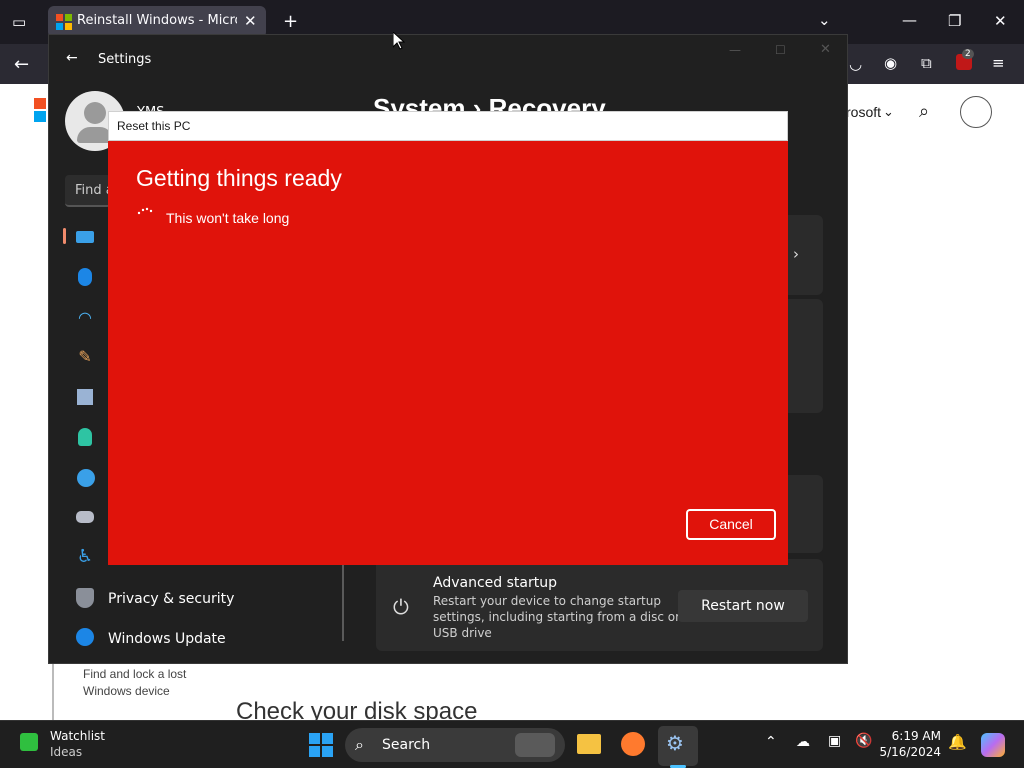  I want to click on widget-subtitle: Ideas, so click(66, 752).